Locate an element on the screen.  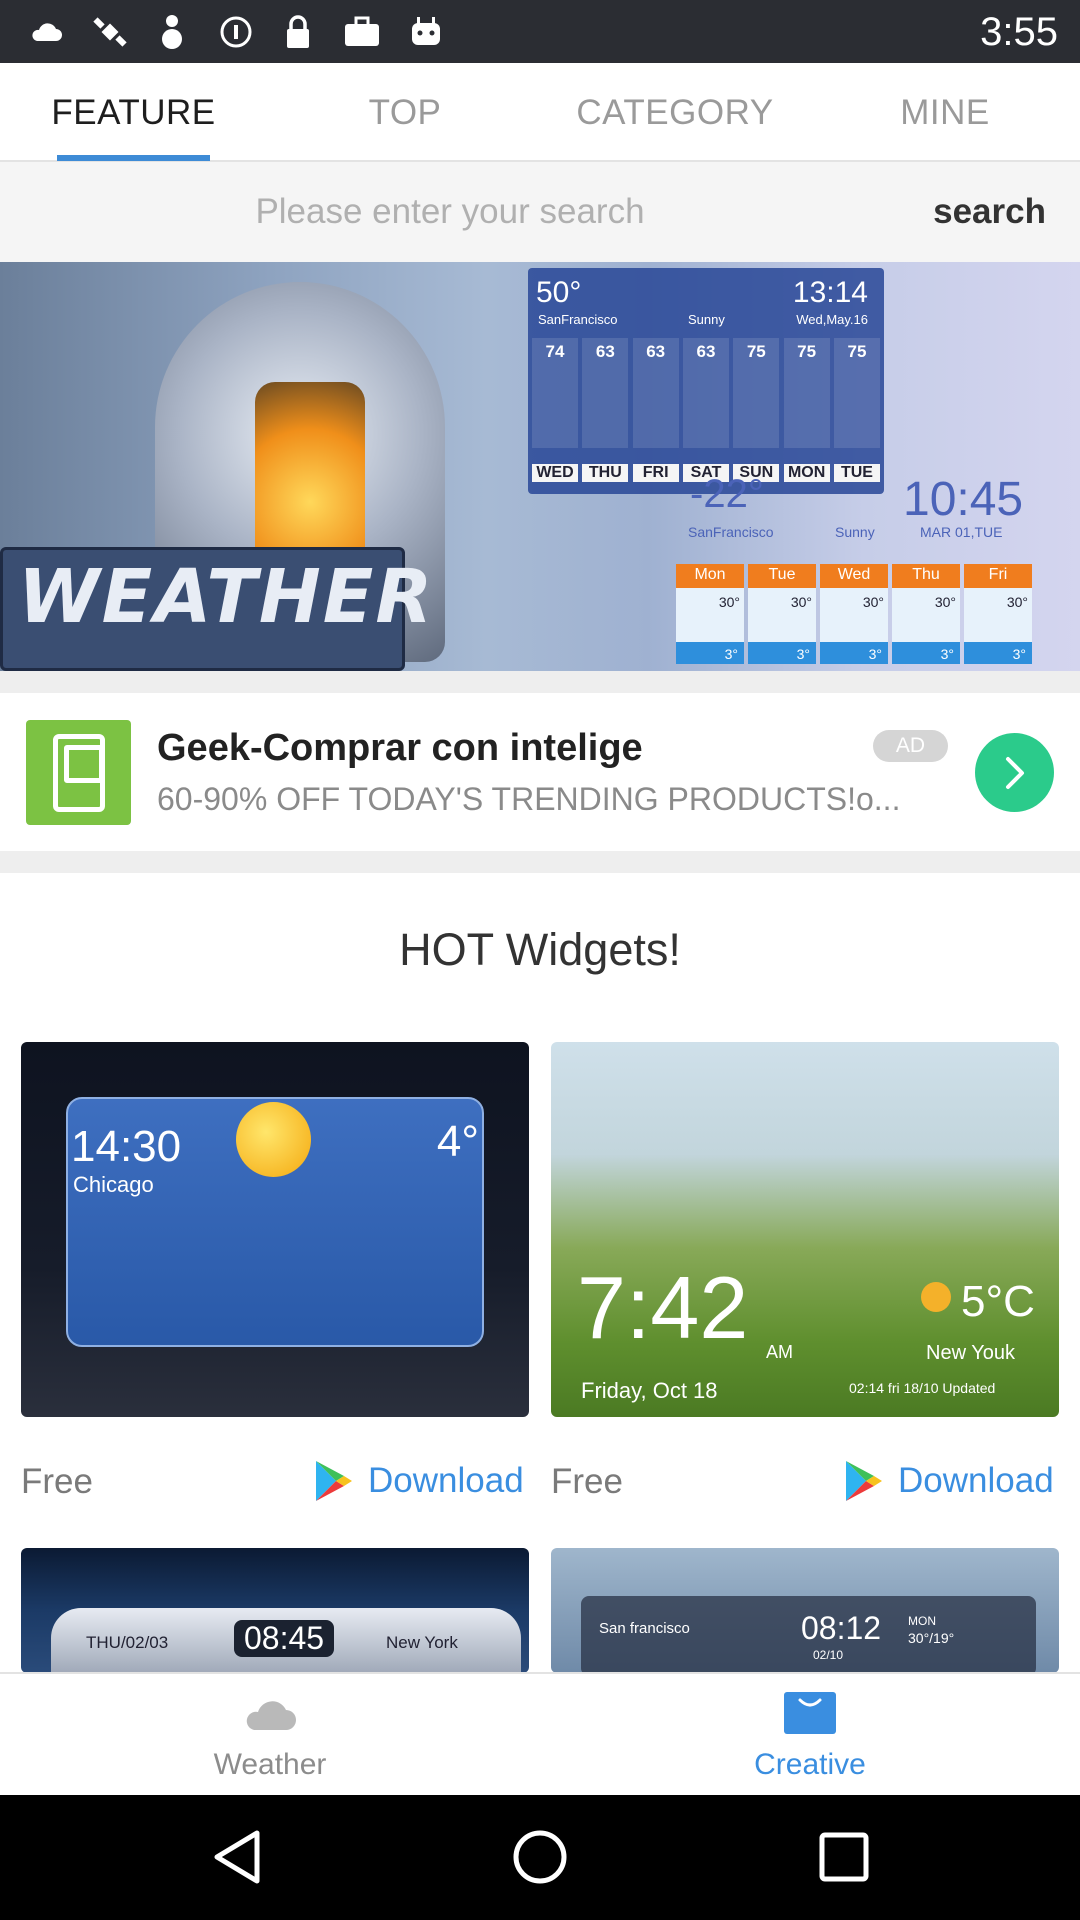
briefcase-icon is located at coordinates (362, 32).